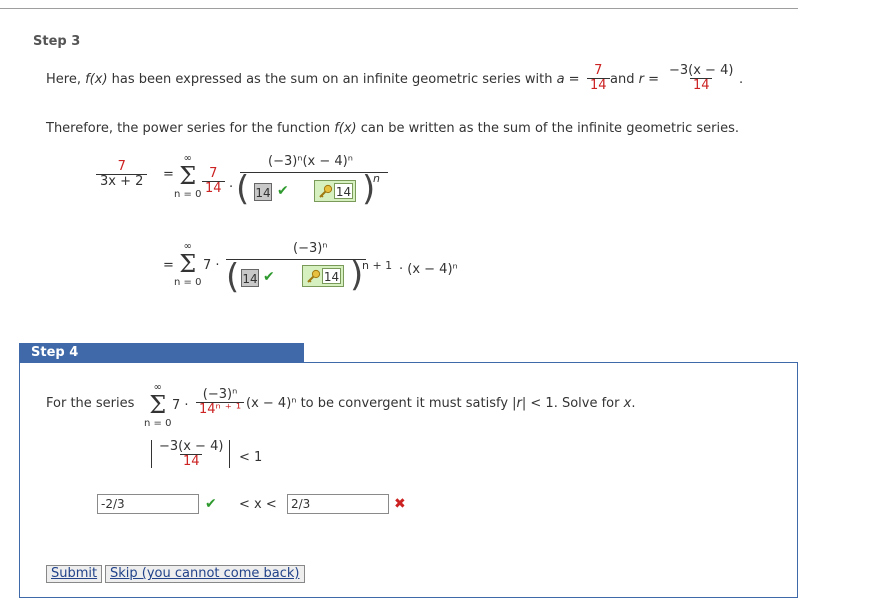  I want to click on abs-bar-right, so click(229, 454).